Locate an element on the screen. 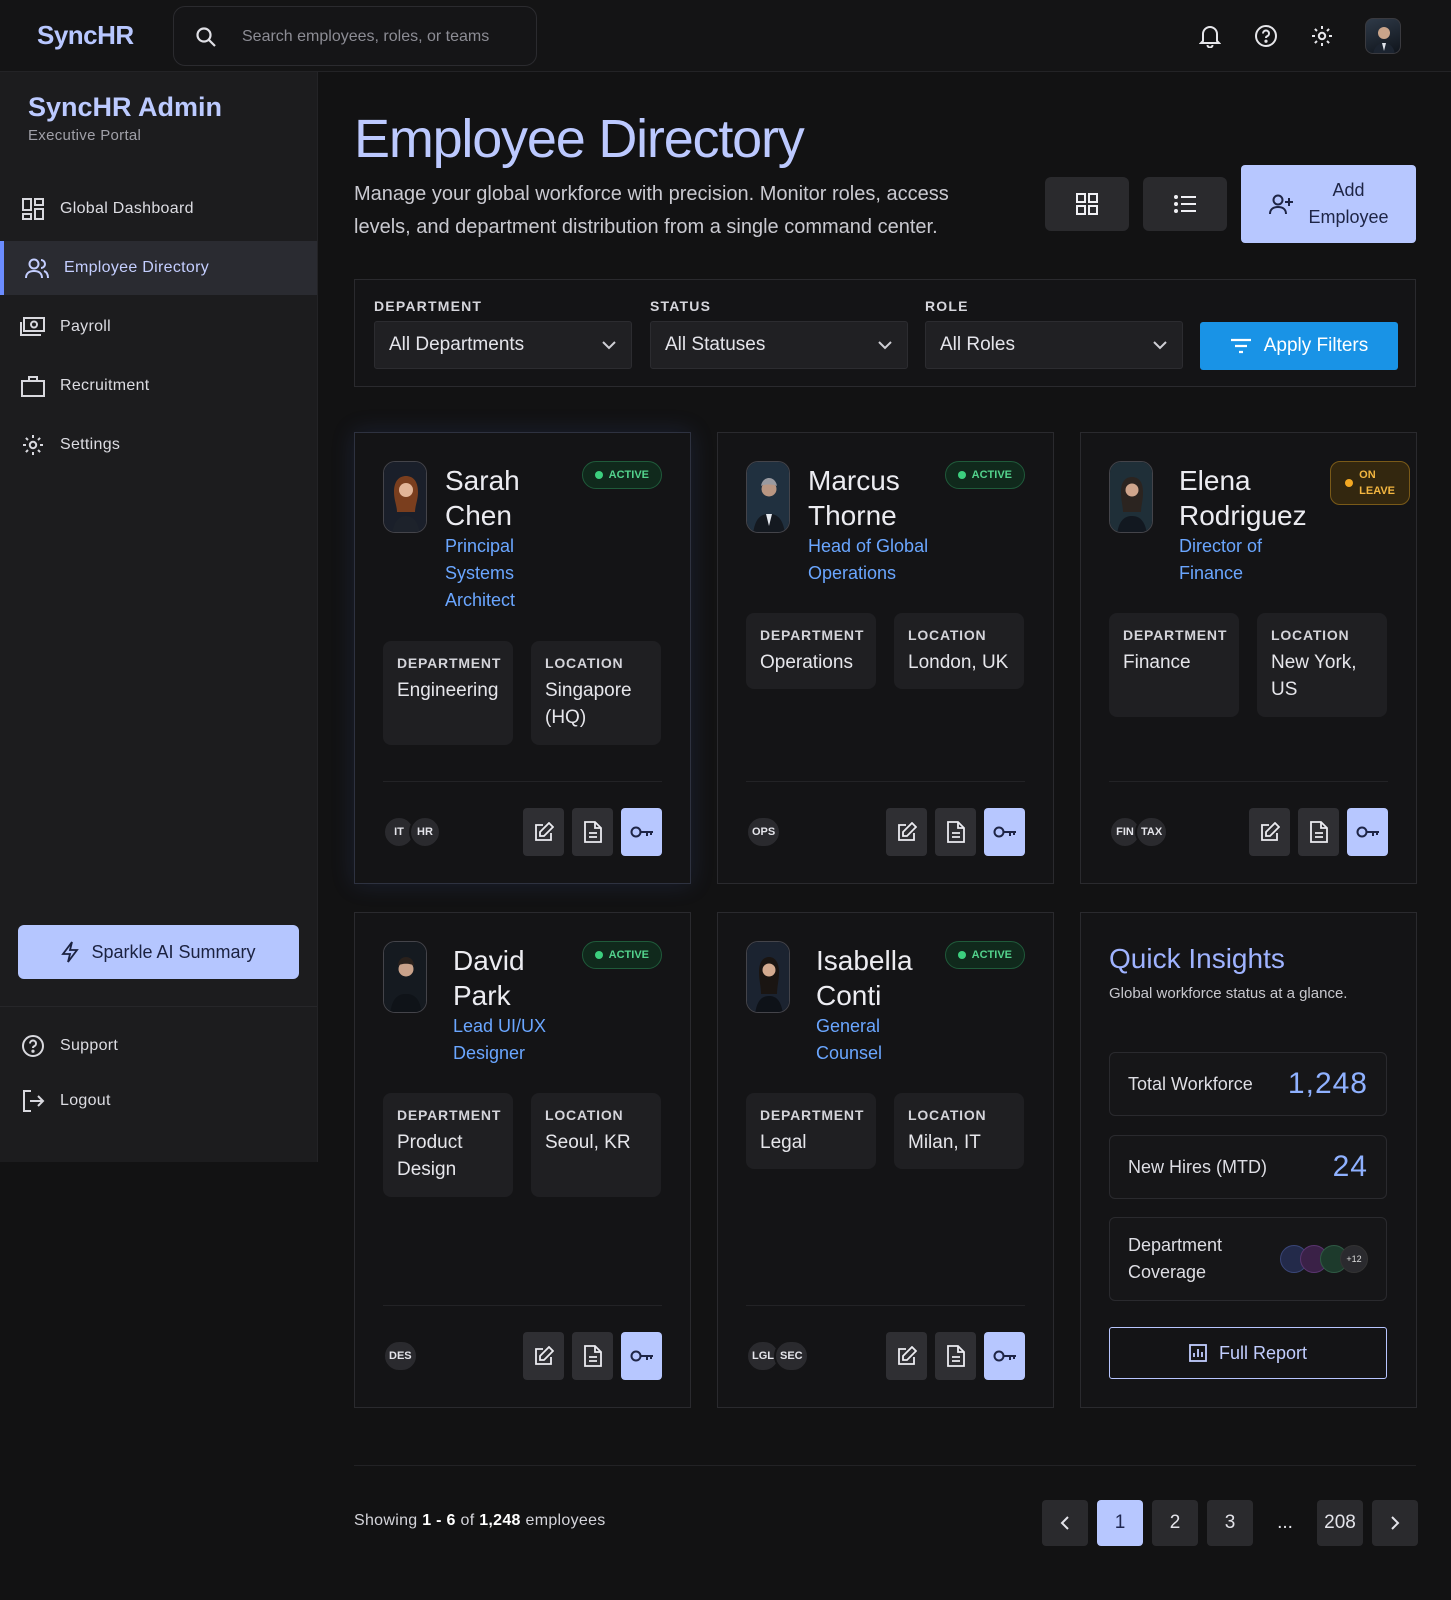 The width and height of the screenshot is (1451, 1600). full-report-button: Full Report is located at coordinates (1248, 1353).